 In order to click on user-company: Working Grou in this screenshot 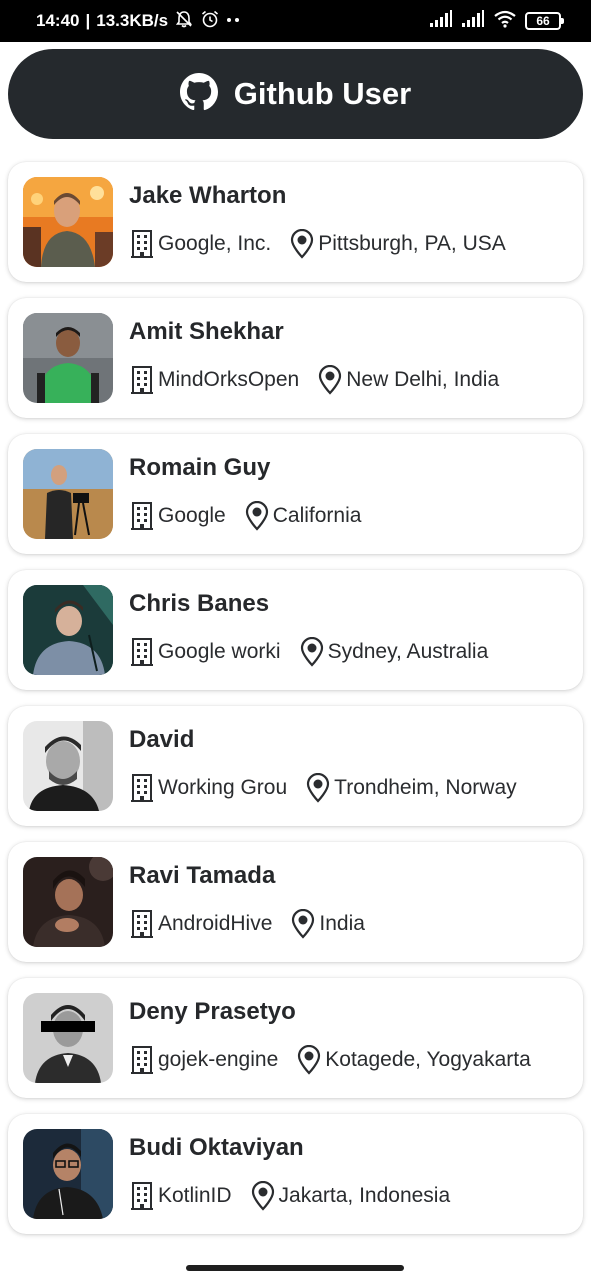, I will do `click(223, 787)`.